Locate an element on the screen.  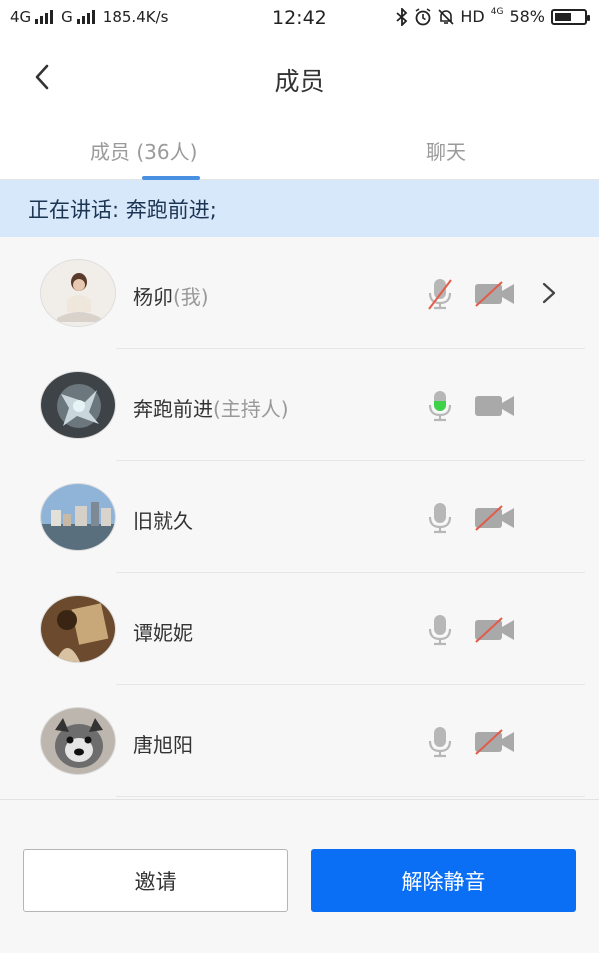
member-row: 旧就久 is located at coordinates (299, 517).